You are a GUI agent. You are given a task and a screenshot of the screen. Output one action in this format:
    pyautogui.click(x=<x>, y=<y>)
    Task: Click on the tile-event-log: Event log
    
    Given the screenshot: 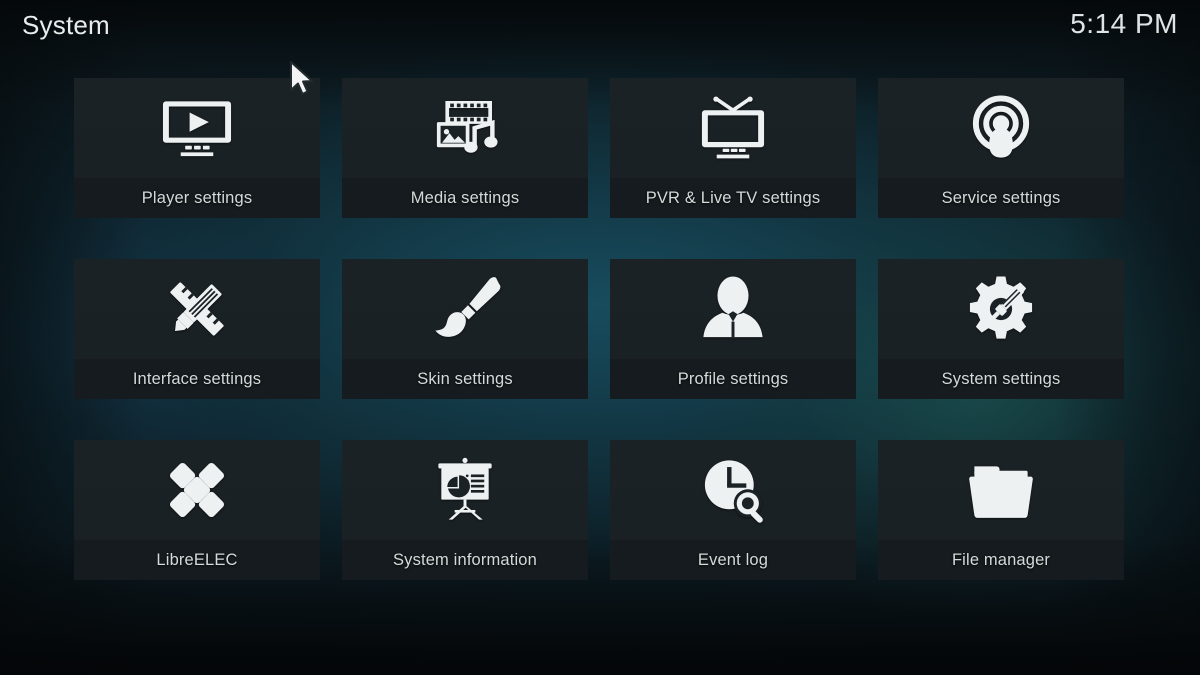 What is the action you would take?
    pyautogui.click(x=733, y=510)
    